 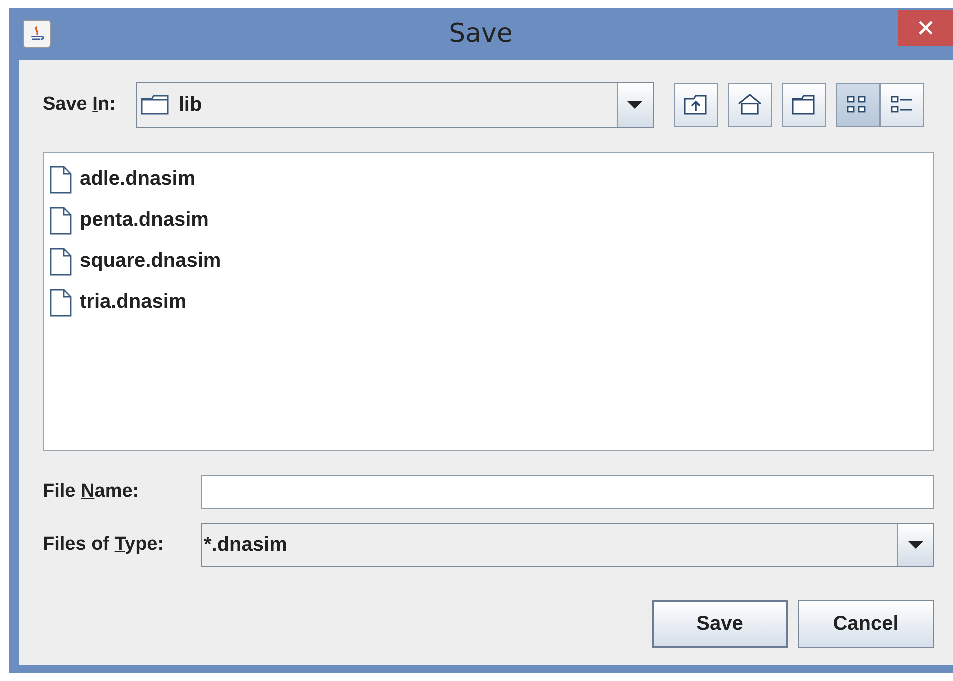 What do you see at coordinates (481, 34) in the screenshot?
I see `window-title: Save` at bounding box center [481, 34].